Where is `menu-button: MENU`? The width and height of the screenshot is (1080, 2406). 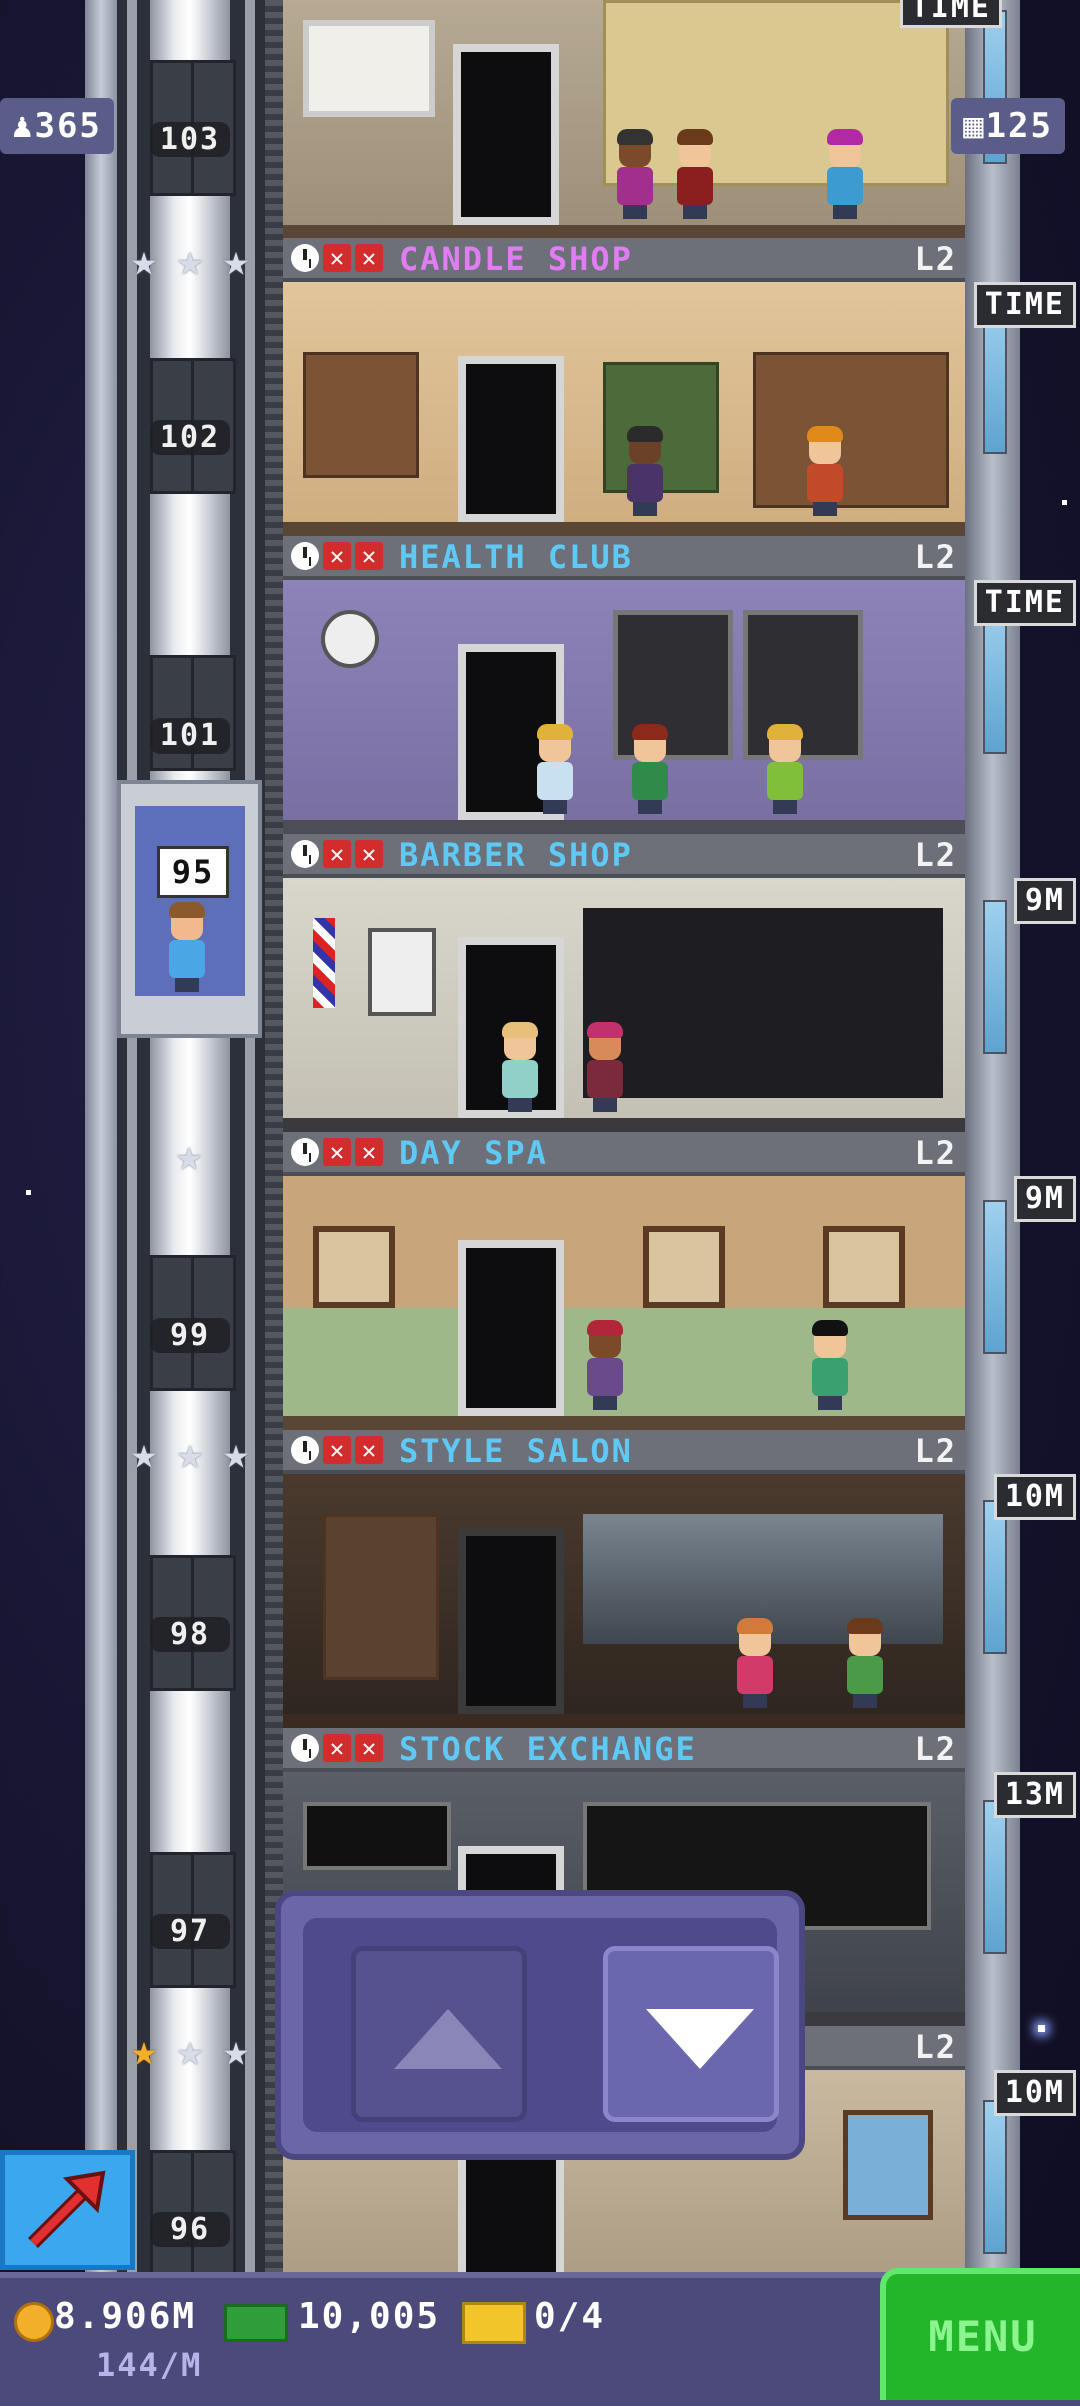 menu-button: MENU is located at coordinates (980, 2334).